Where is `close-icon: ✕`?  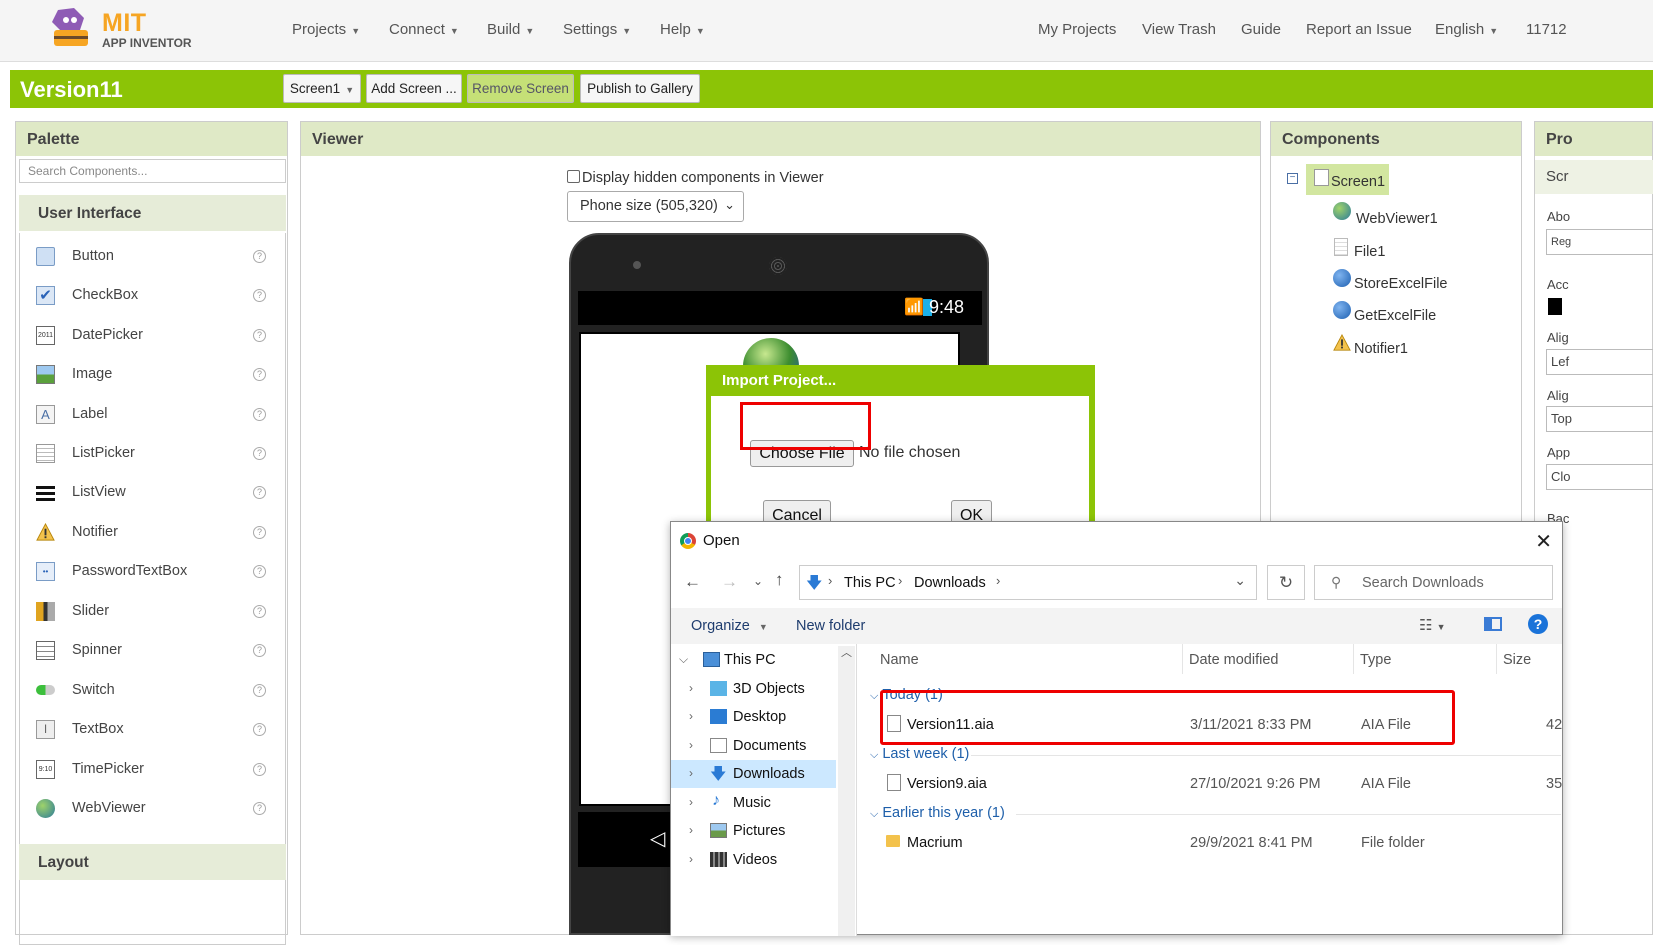 close-icon: ✕ is located at coordinates (1543, 541).